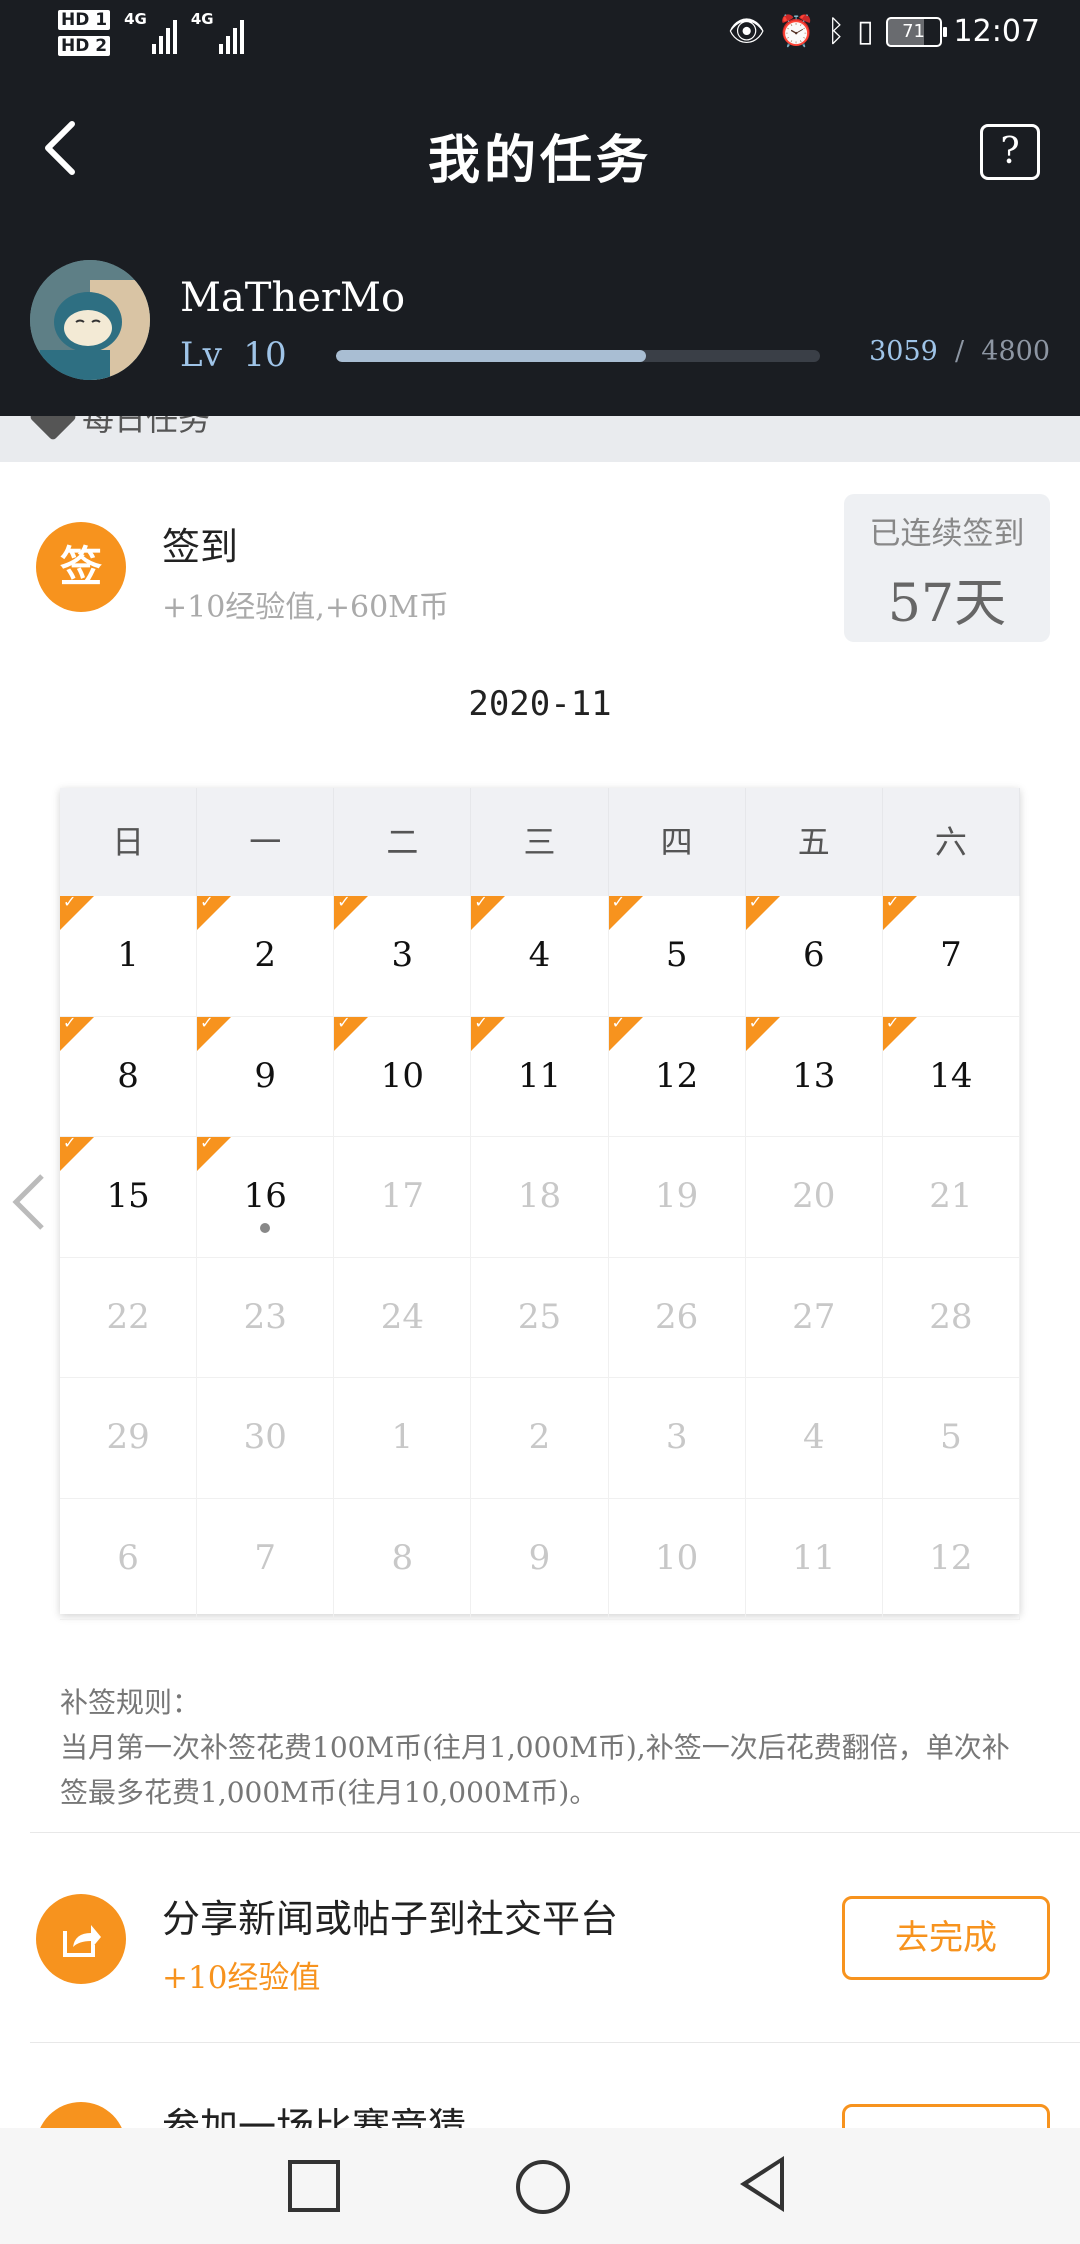 The height and width of the screenshot is (2244, 1080). I want to click on calendar-day: 15, so click(129, 1196).